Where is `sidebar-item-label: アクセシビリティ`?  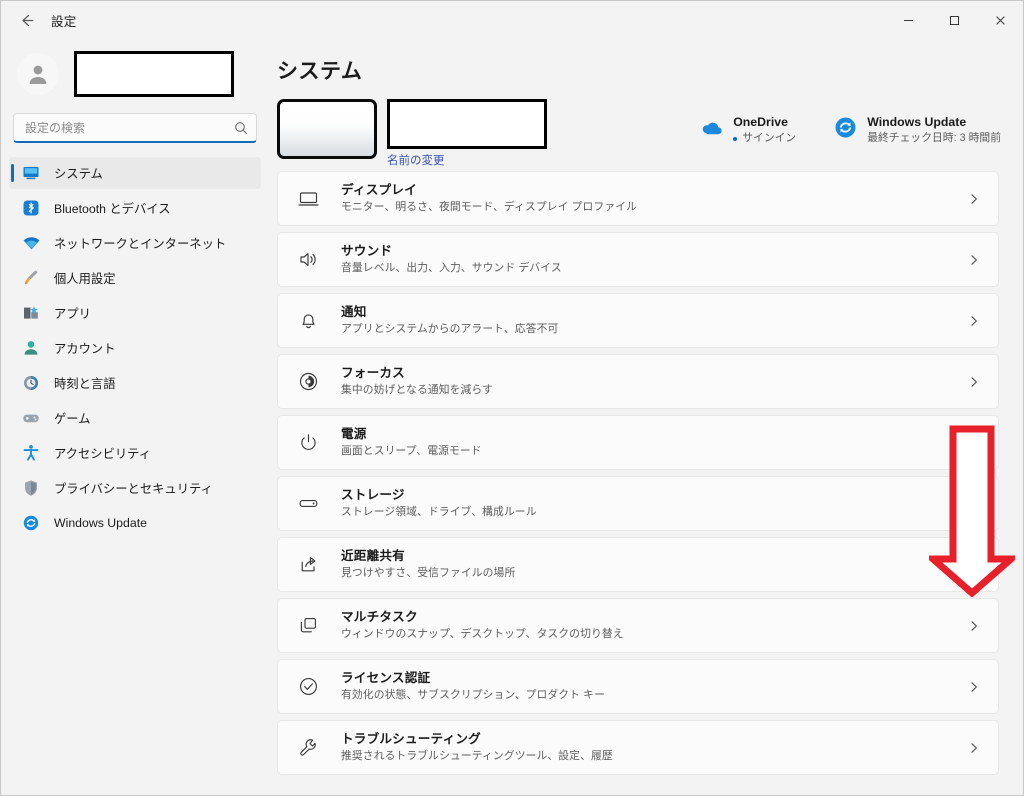
sidebar-item-label: アクセシビリティ is located at coordinates (103, 454).